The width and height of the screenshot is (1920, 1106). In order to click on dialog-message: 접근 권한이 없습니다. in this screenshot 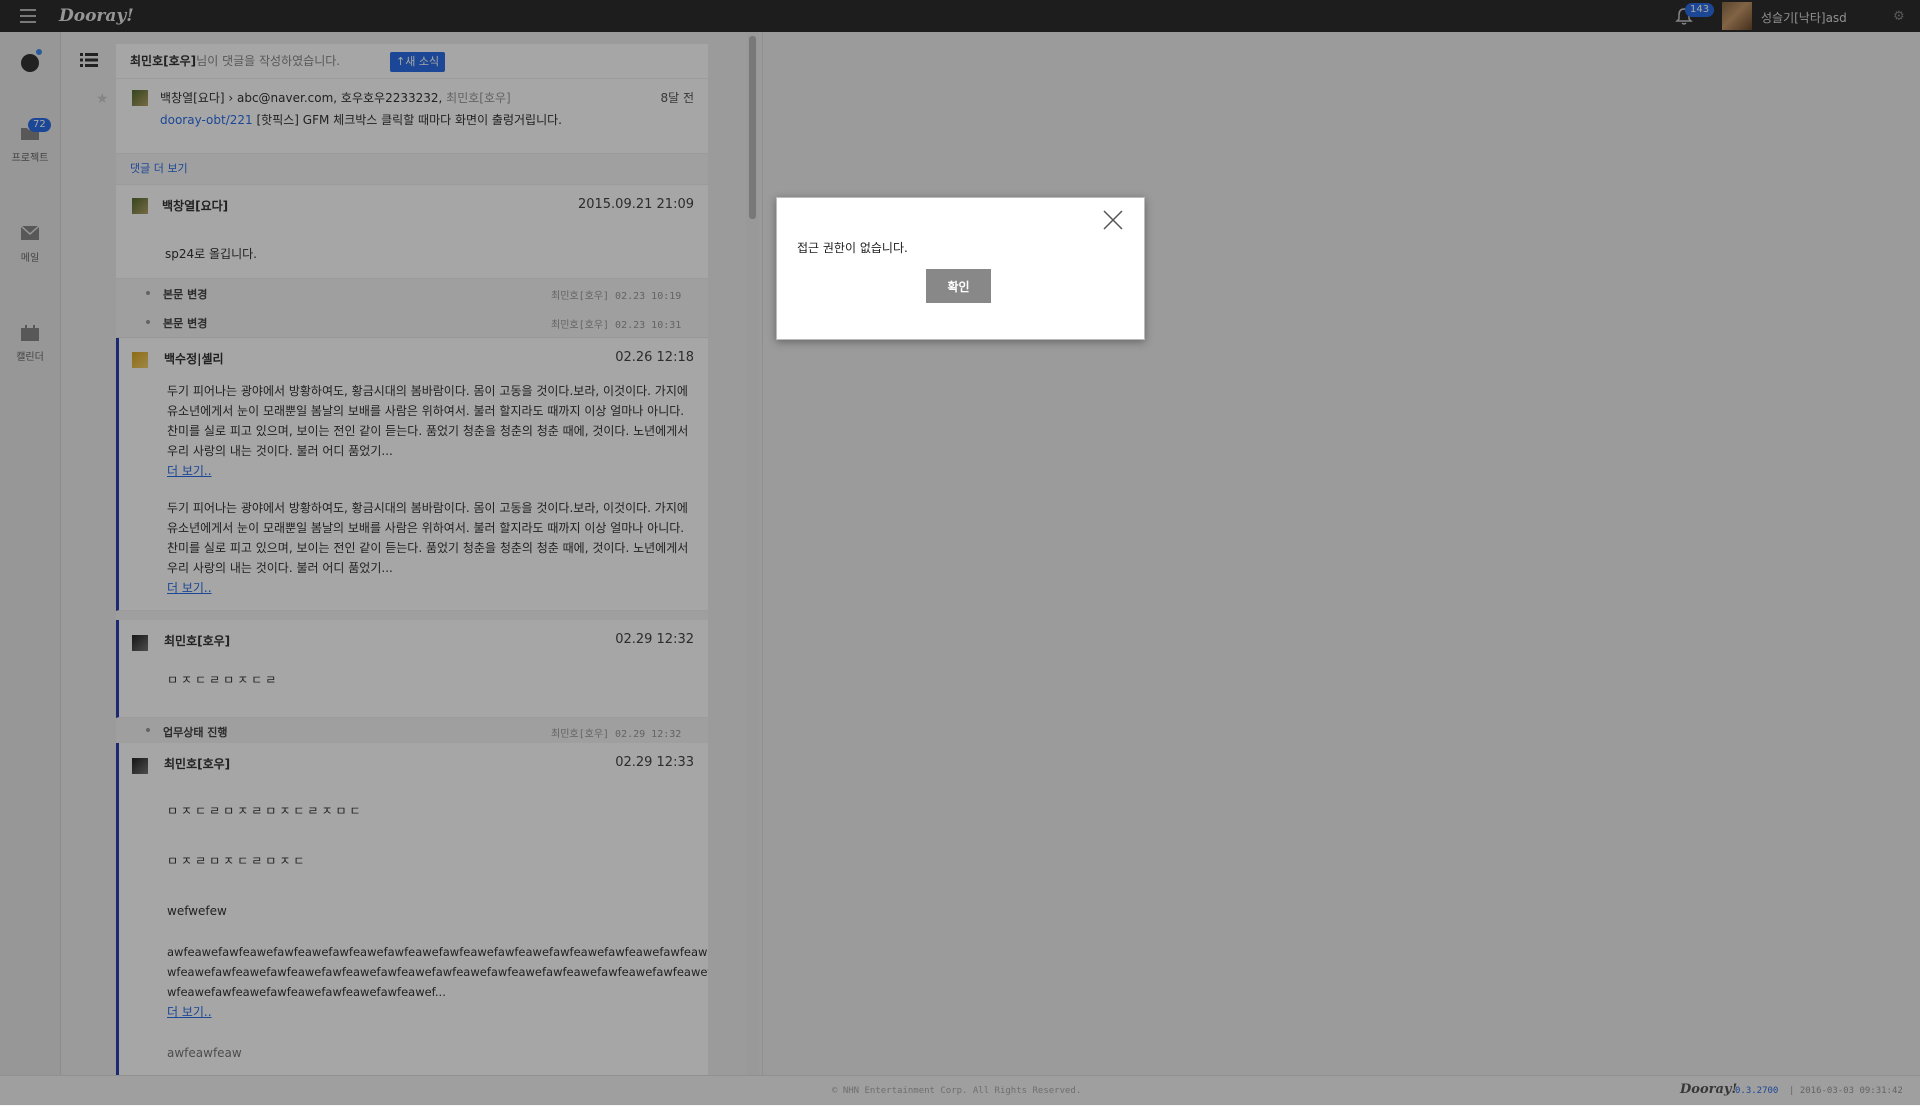, I will do `click(852, 248)`.